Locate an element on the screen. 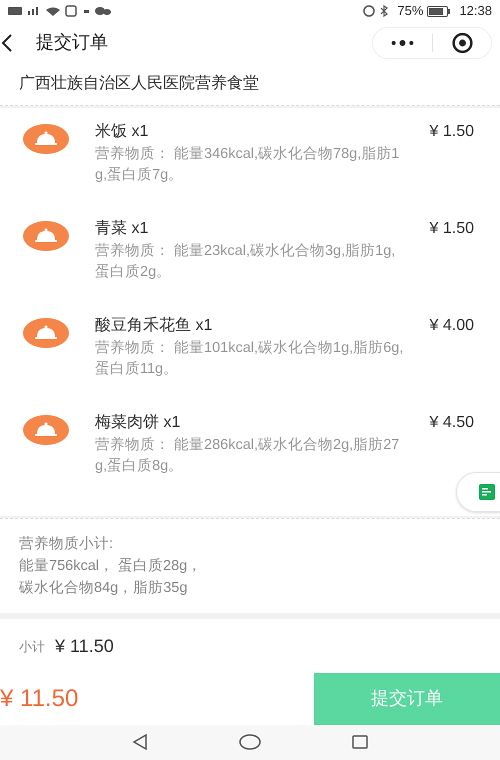 The height and width of the screenshot is (760, 500). subtotal-label: 小计 is located at coordinates (32, 647).